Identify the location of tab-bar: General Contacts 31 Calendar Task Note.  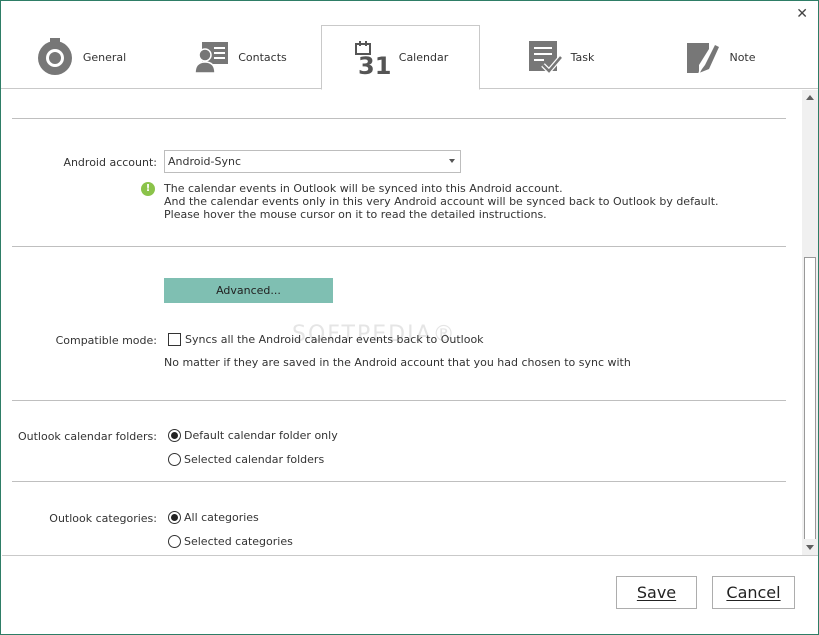
(409, 57).